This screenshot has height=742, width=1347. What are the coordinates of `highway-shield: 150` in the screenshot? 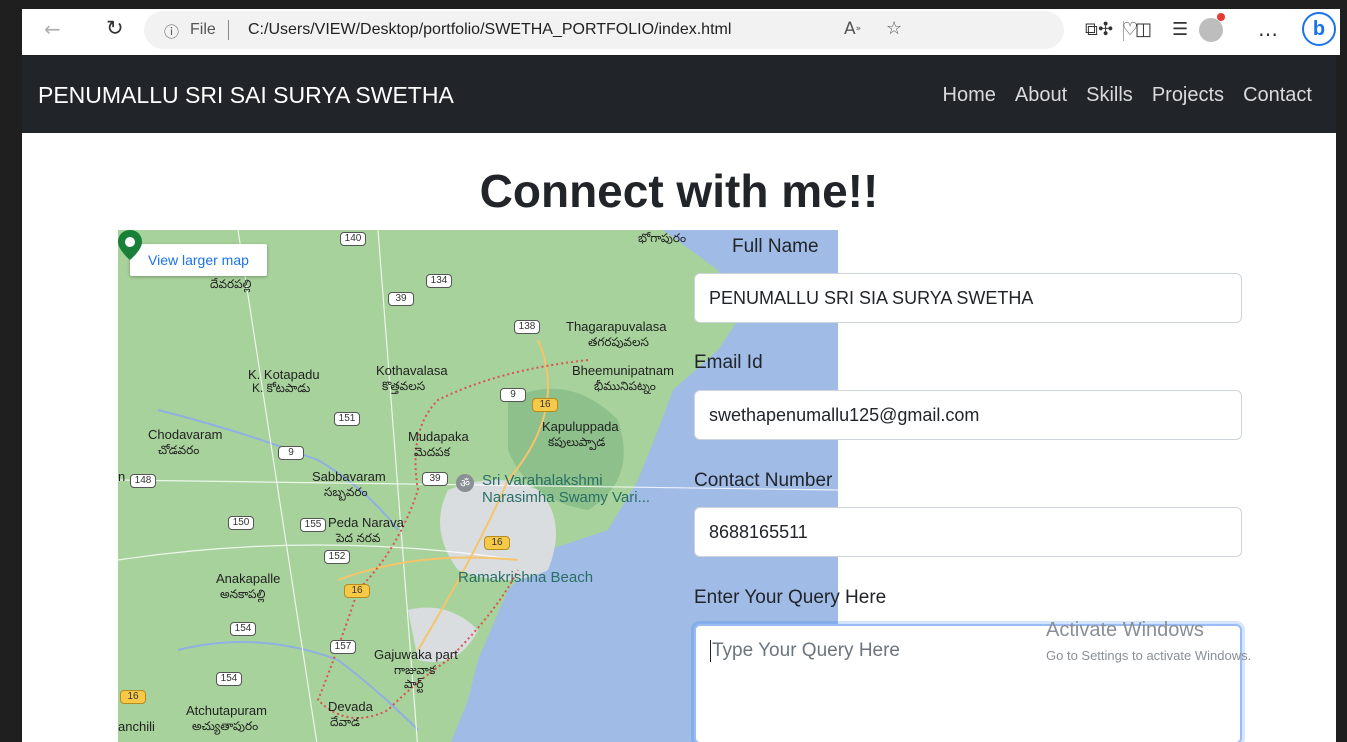 It's located at (241, 523).